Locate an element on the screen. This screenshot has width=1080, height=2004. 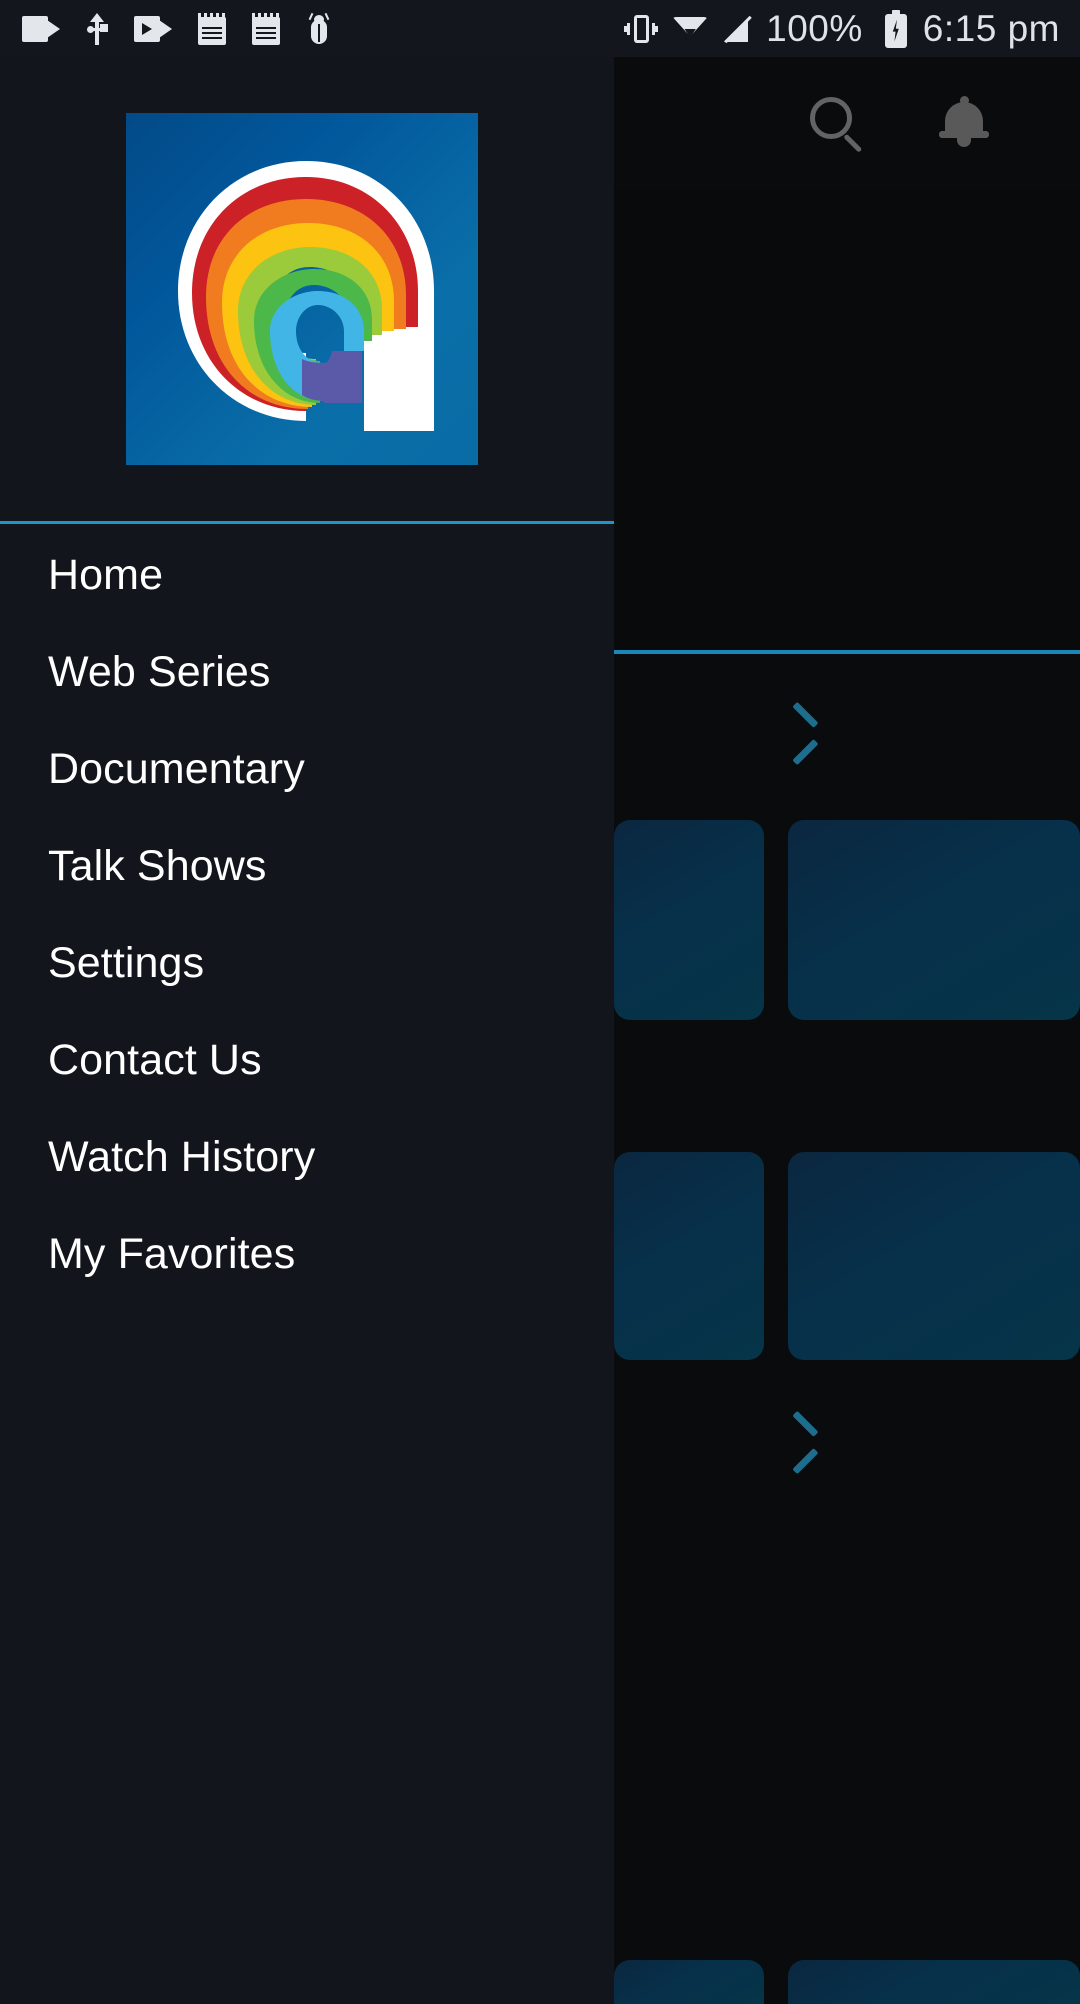
drawer-item-label: Web Series is located at coordinates (159, 672).